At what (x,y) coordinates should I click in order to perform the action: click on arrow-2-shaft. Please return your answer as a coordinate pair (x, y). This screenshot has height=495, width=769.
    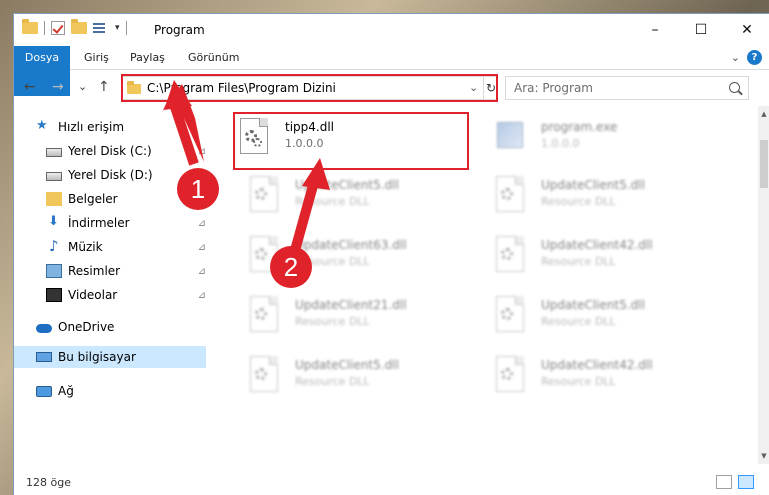
    Looking at the image, I should click on (304, 218).